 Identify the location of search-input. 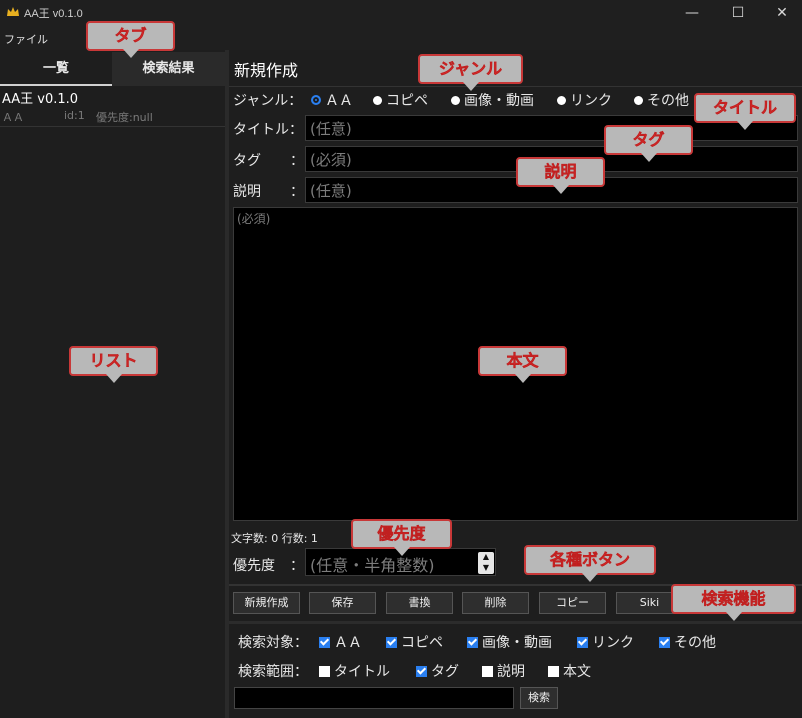
(374, 698).